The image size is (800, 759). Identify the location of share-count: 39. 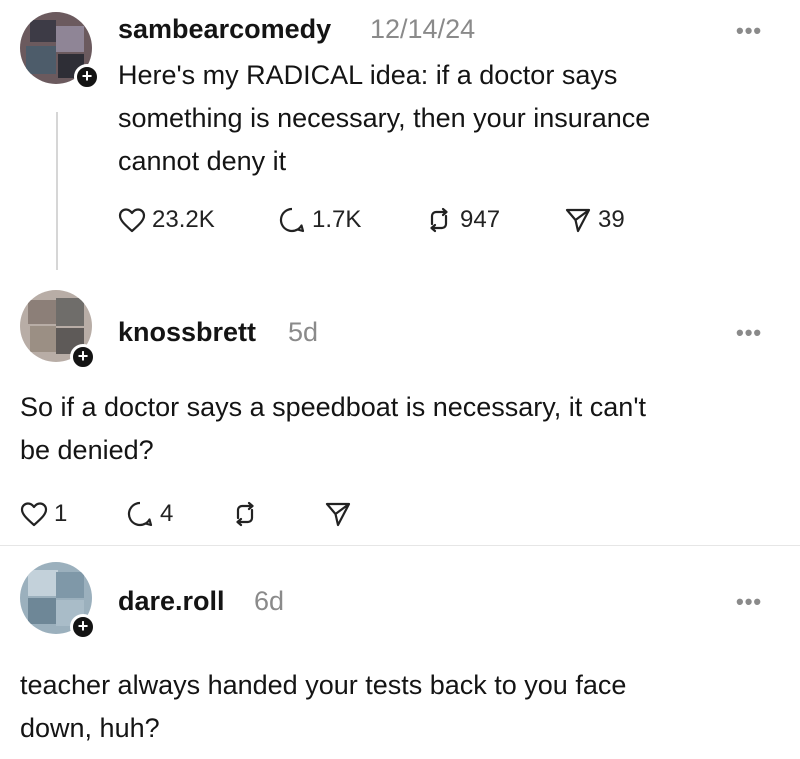
(611, 219).